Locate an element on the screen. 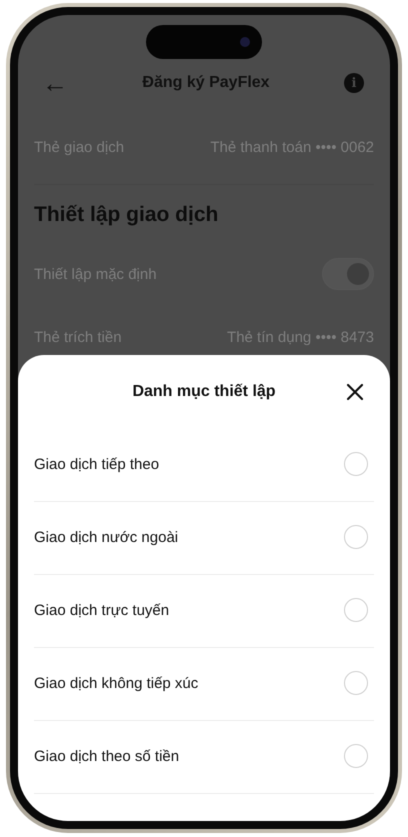 This screenshot has width=408, height=837. option-label: Giao dịch tiếp theo is located at coordinates (97, 464).